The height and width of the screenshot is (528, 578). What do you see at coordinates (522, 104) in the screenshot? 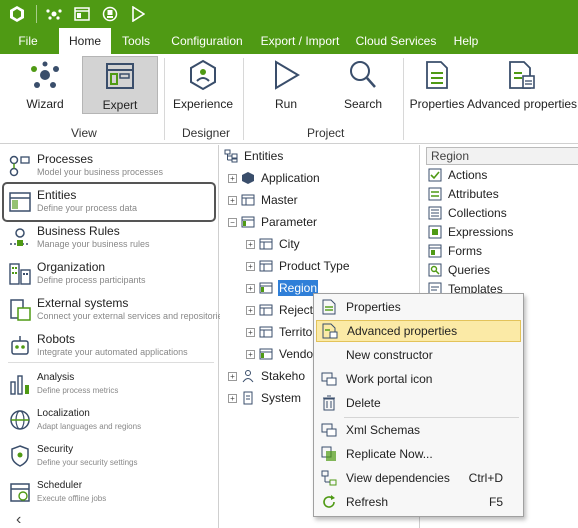
I see `advanced-properties-label: Advanced properties` at bounding box center [522, 104].